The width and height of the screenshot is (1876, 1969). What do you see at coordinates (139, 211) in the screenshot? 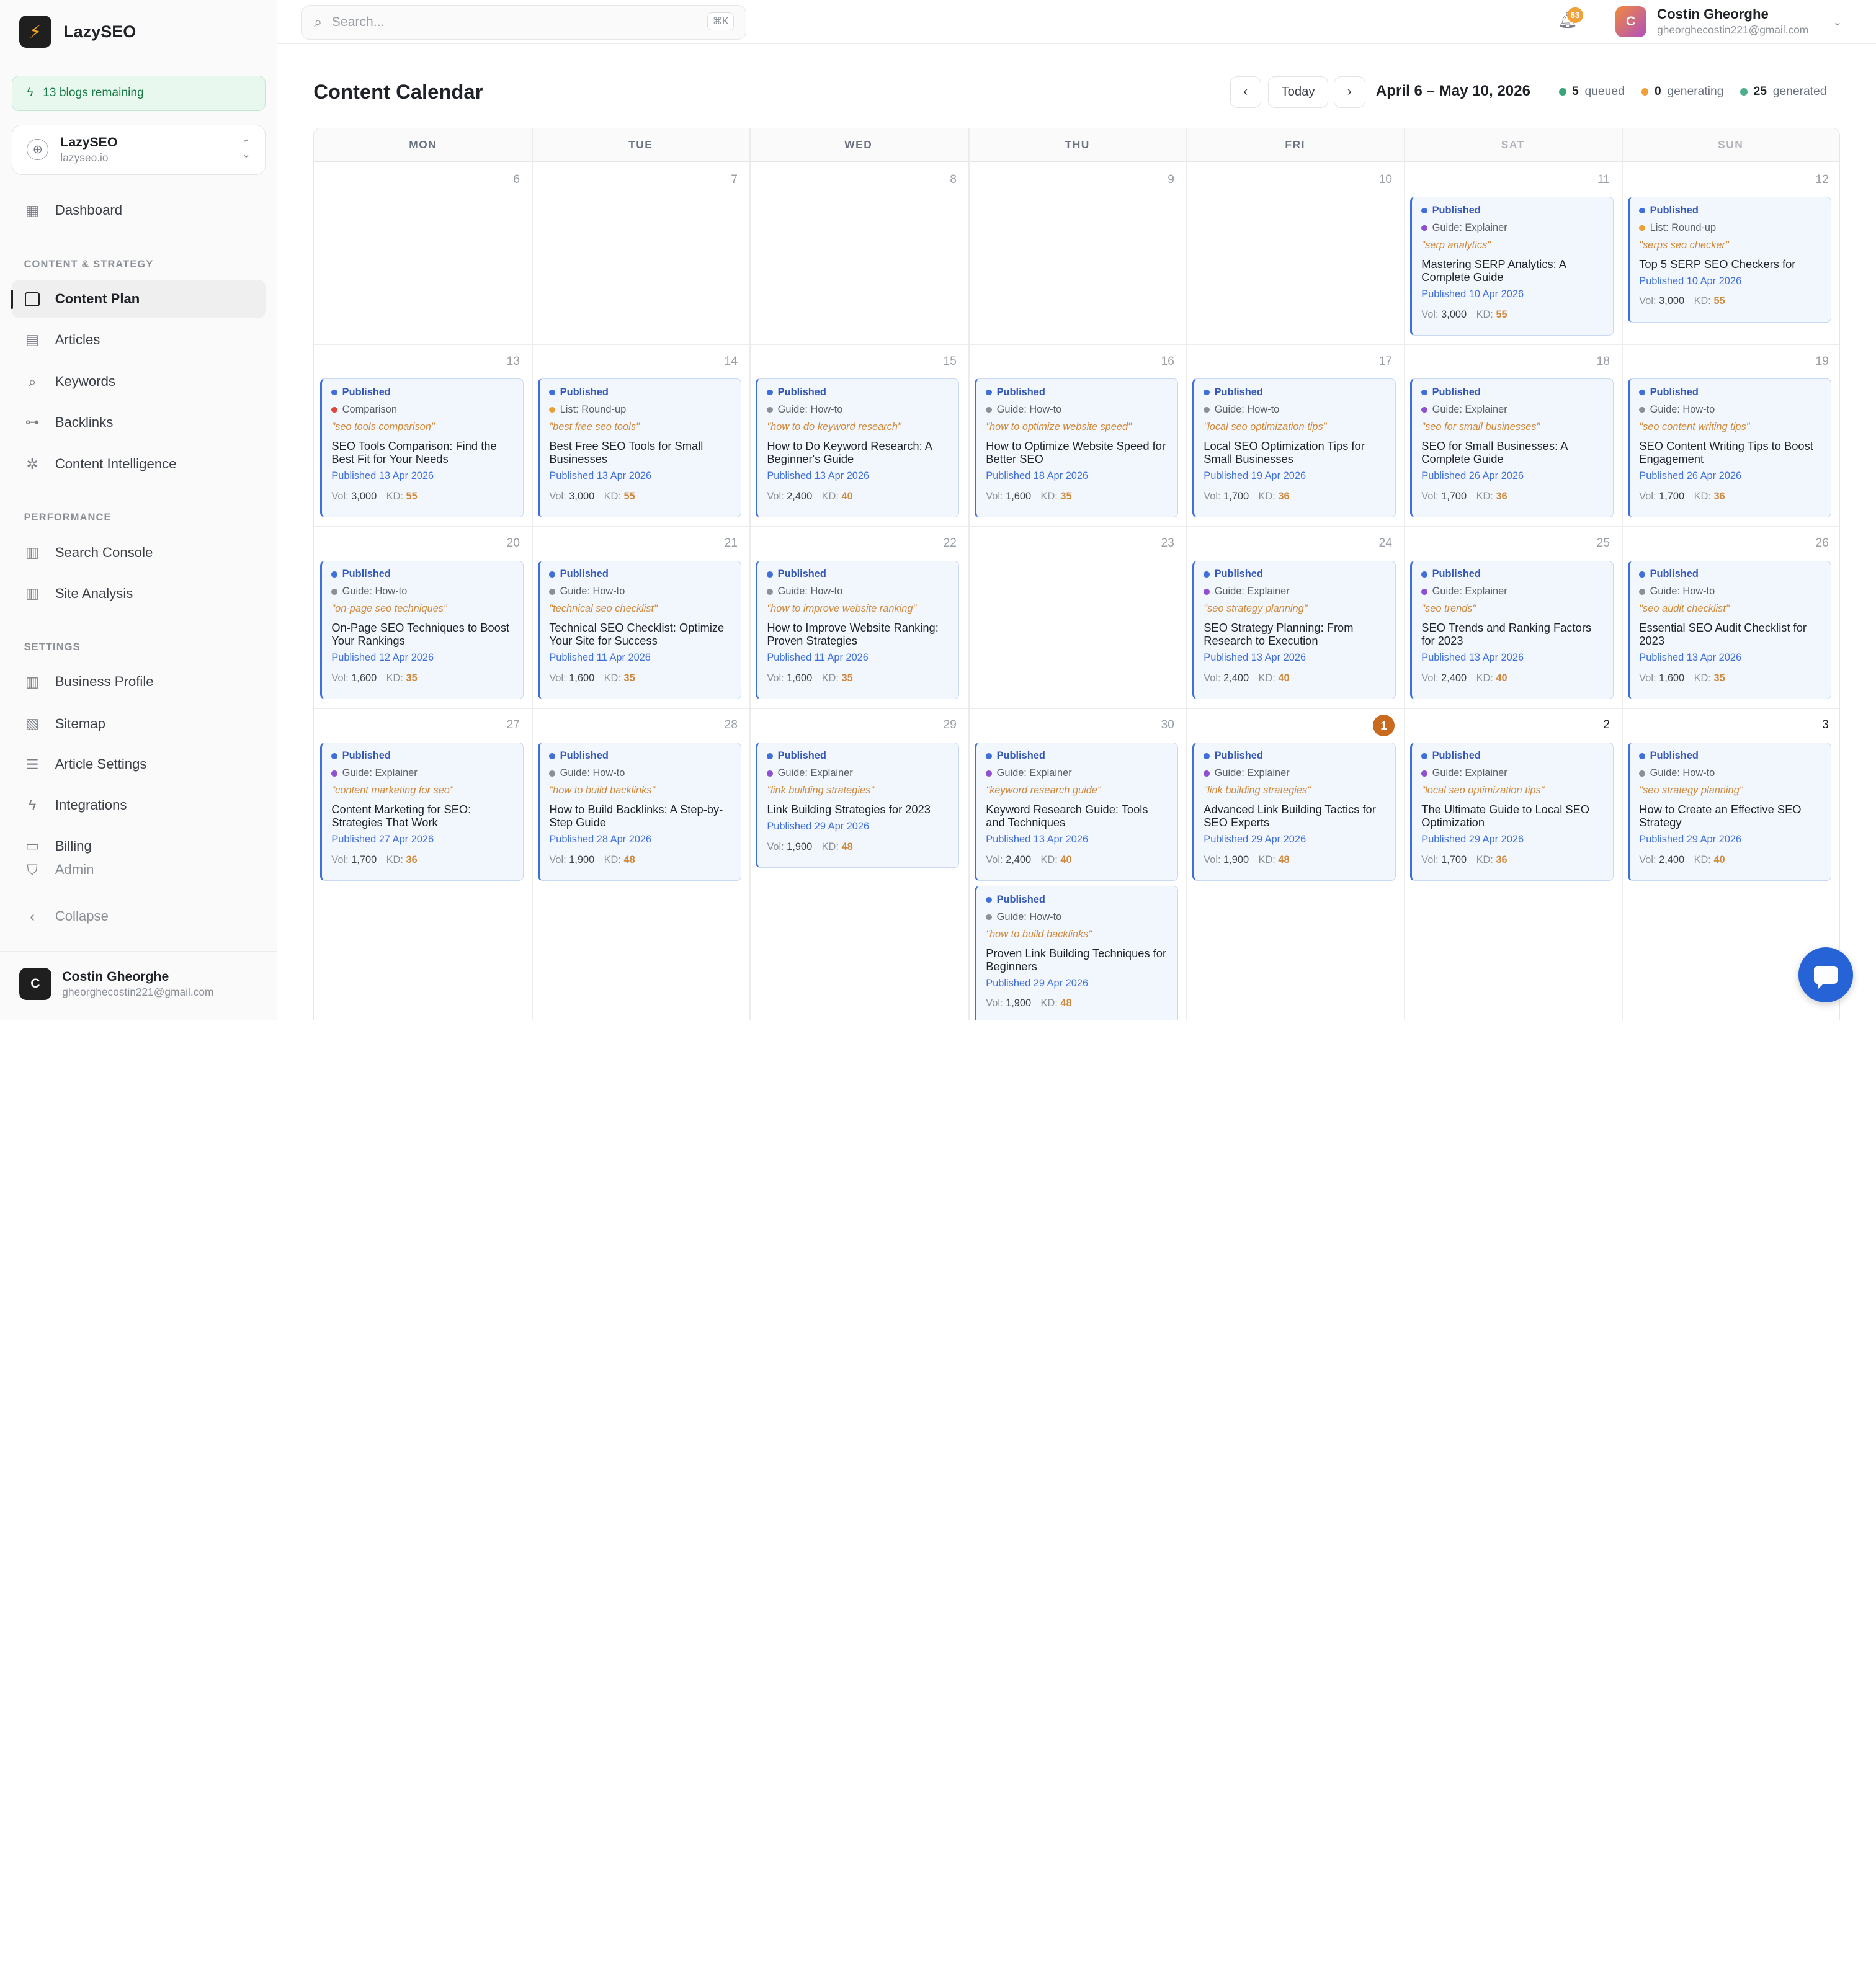
I see `sidebar-item-dashboard: ▦ Dashboard` at bounding box center [139, 211].